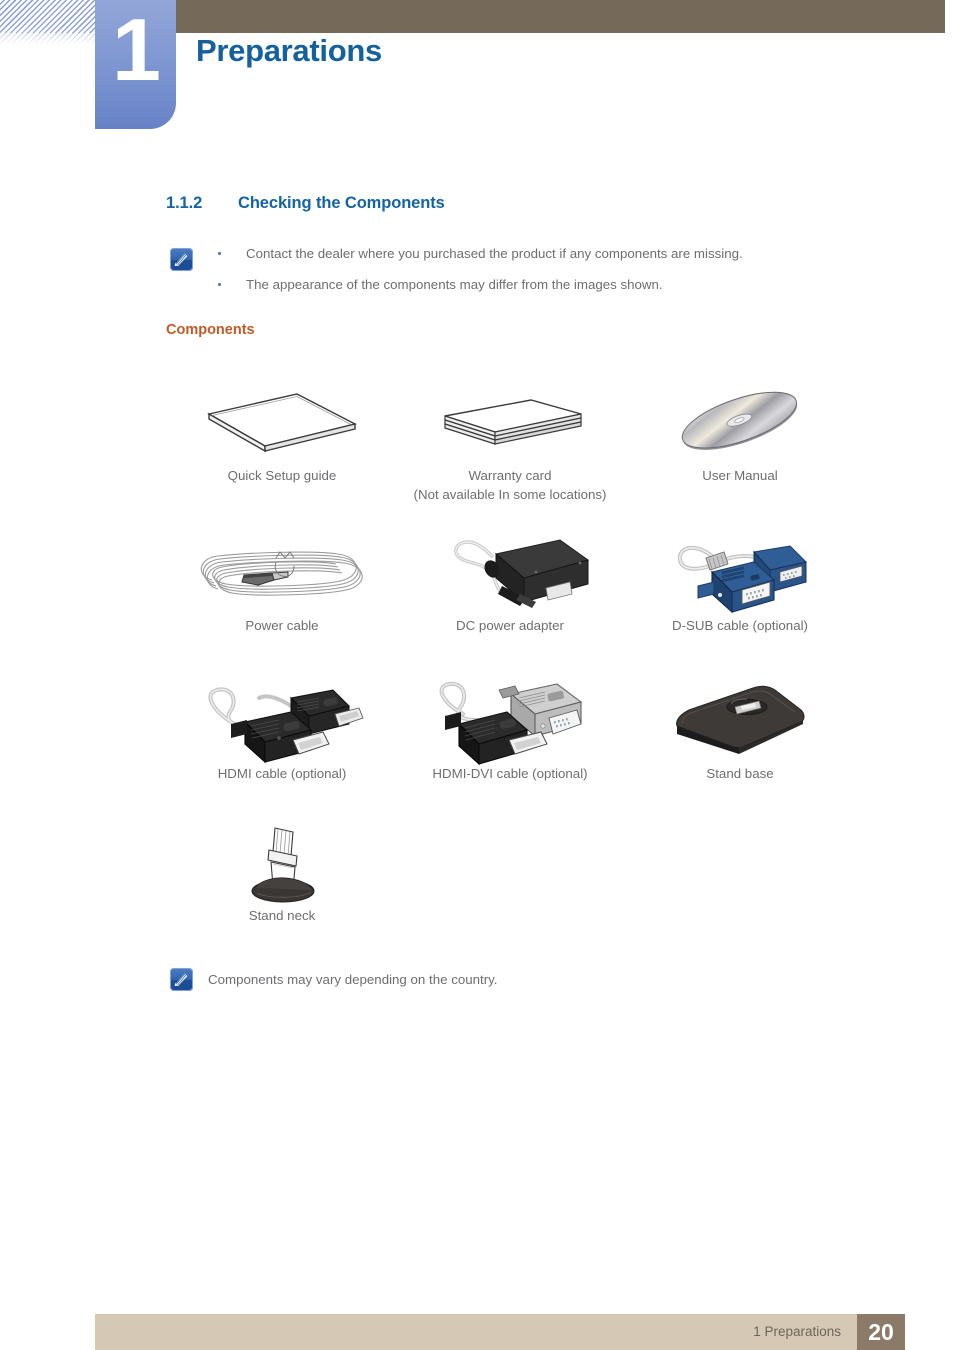 This screenshot has height=1350, width=954. Describe the element at coordinates (282, 722) in the screenshot. I see `hdmi-cable-icon` at that location.